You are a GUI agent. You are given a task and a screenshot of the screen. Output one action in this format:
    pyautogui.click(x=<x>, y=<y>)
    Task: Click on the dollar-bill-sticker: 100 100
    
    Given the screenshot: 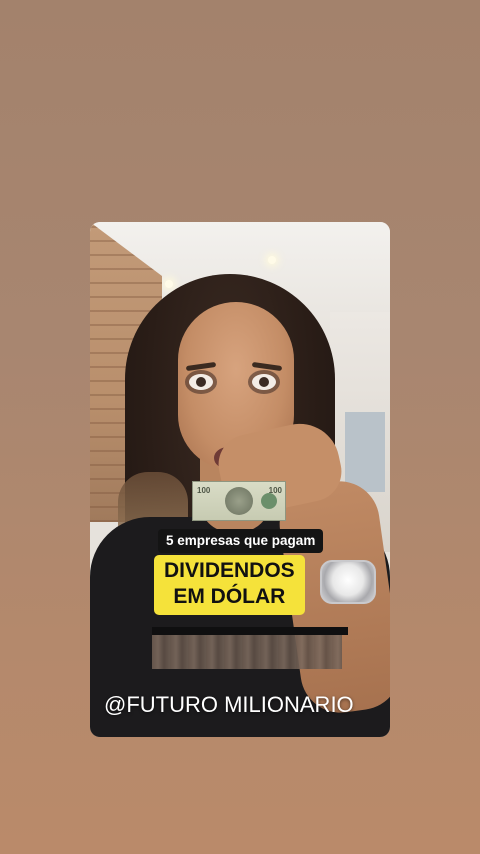 What is the action you would take?
    pyautogui.click(x=239, y=501)
    